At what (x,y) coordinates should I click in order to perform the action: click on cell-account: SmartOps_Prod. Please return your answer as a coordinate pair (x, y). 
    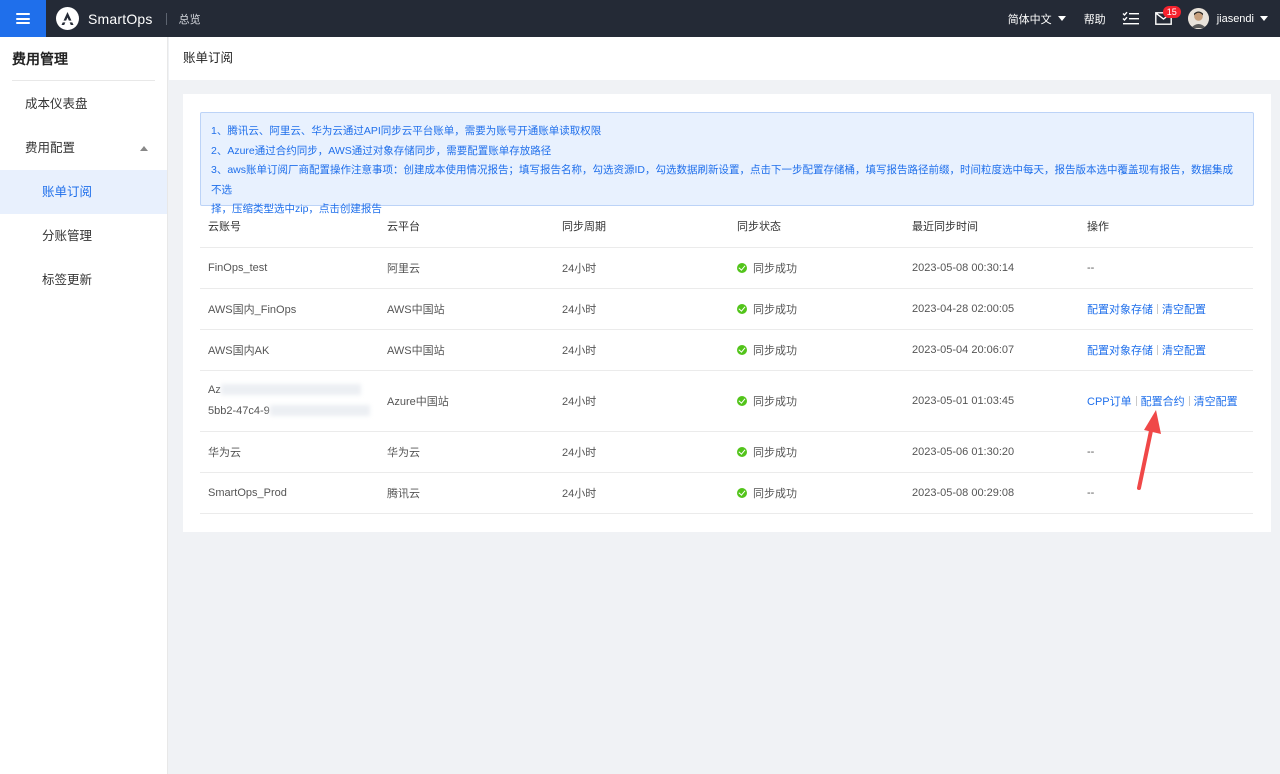
    Looking at the image, I should click on (289, 493).